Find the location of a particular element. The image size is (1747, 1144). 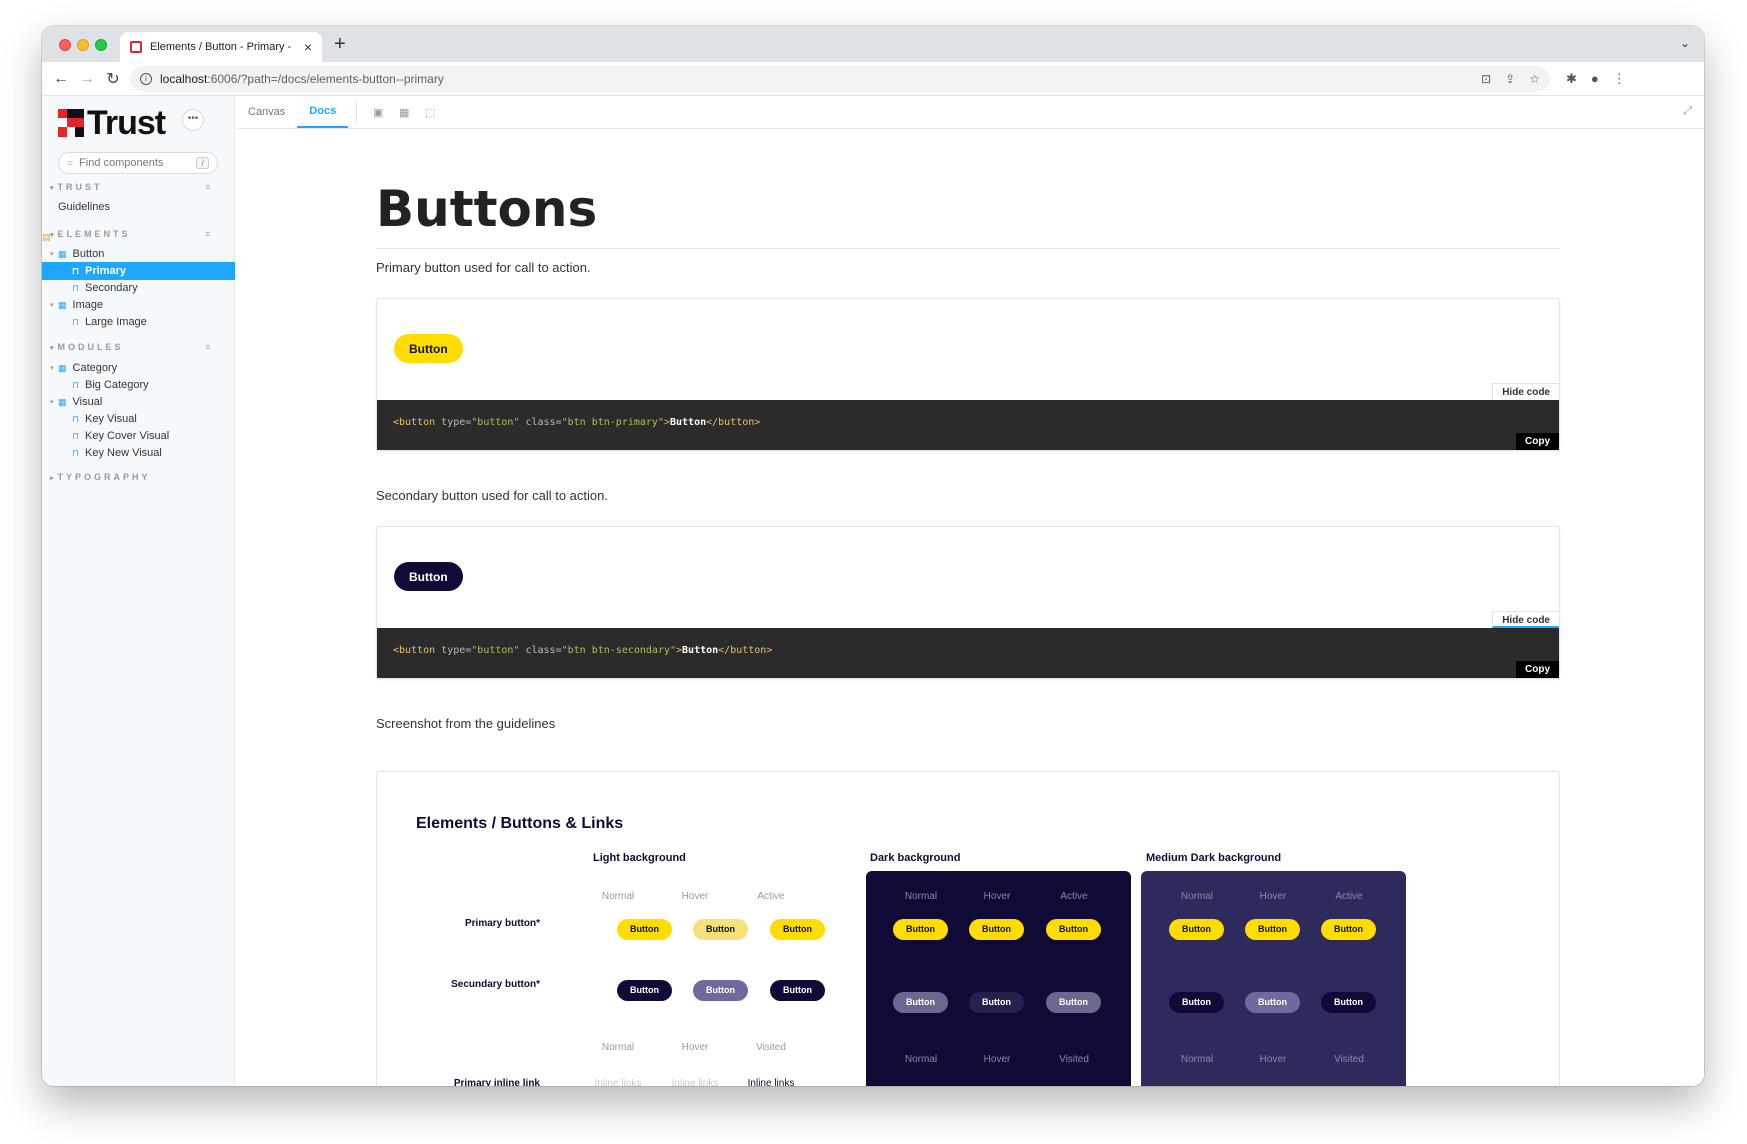

secondary-demo-button: Button is located at coordinates (428, 576).